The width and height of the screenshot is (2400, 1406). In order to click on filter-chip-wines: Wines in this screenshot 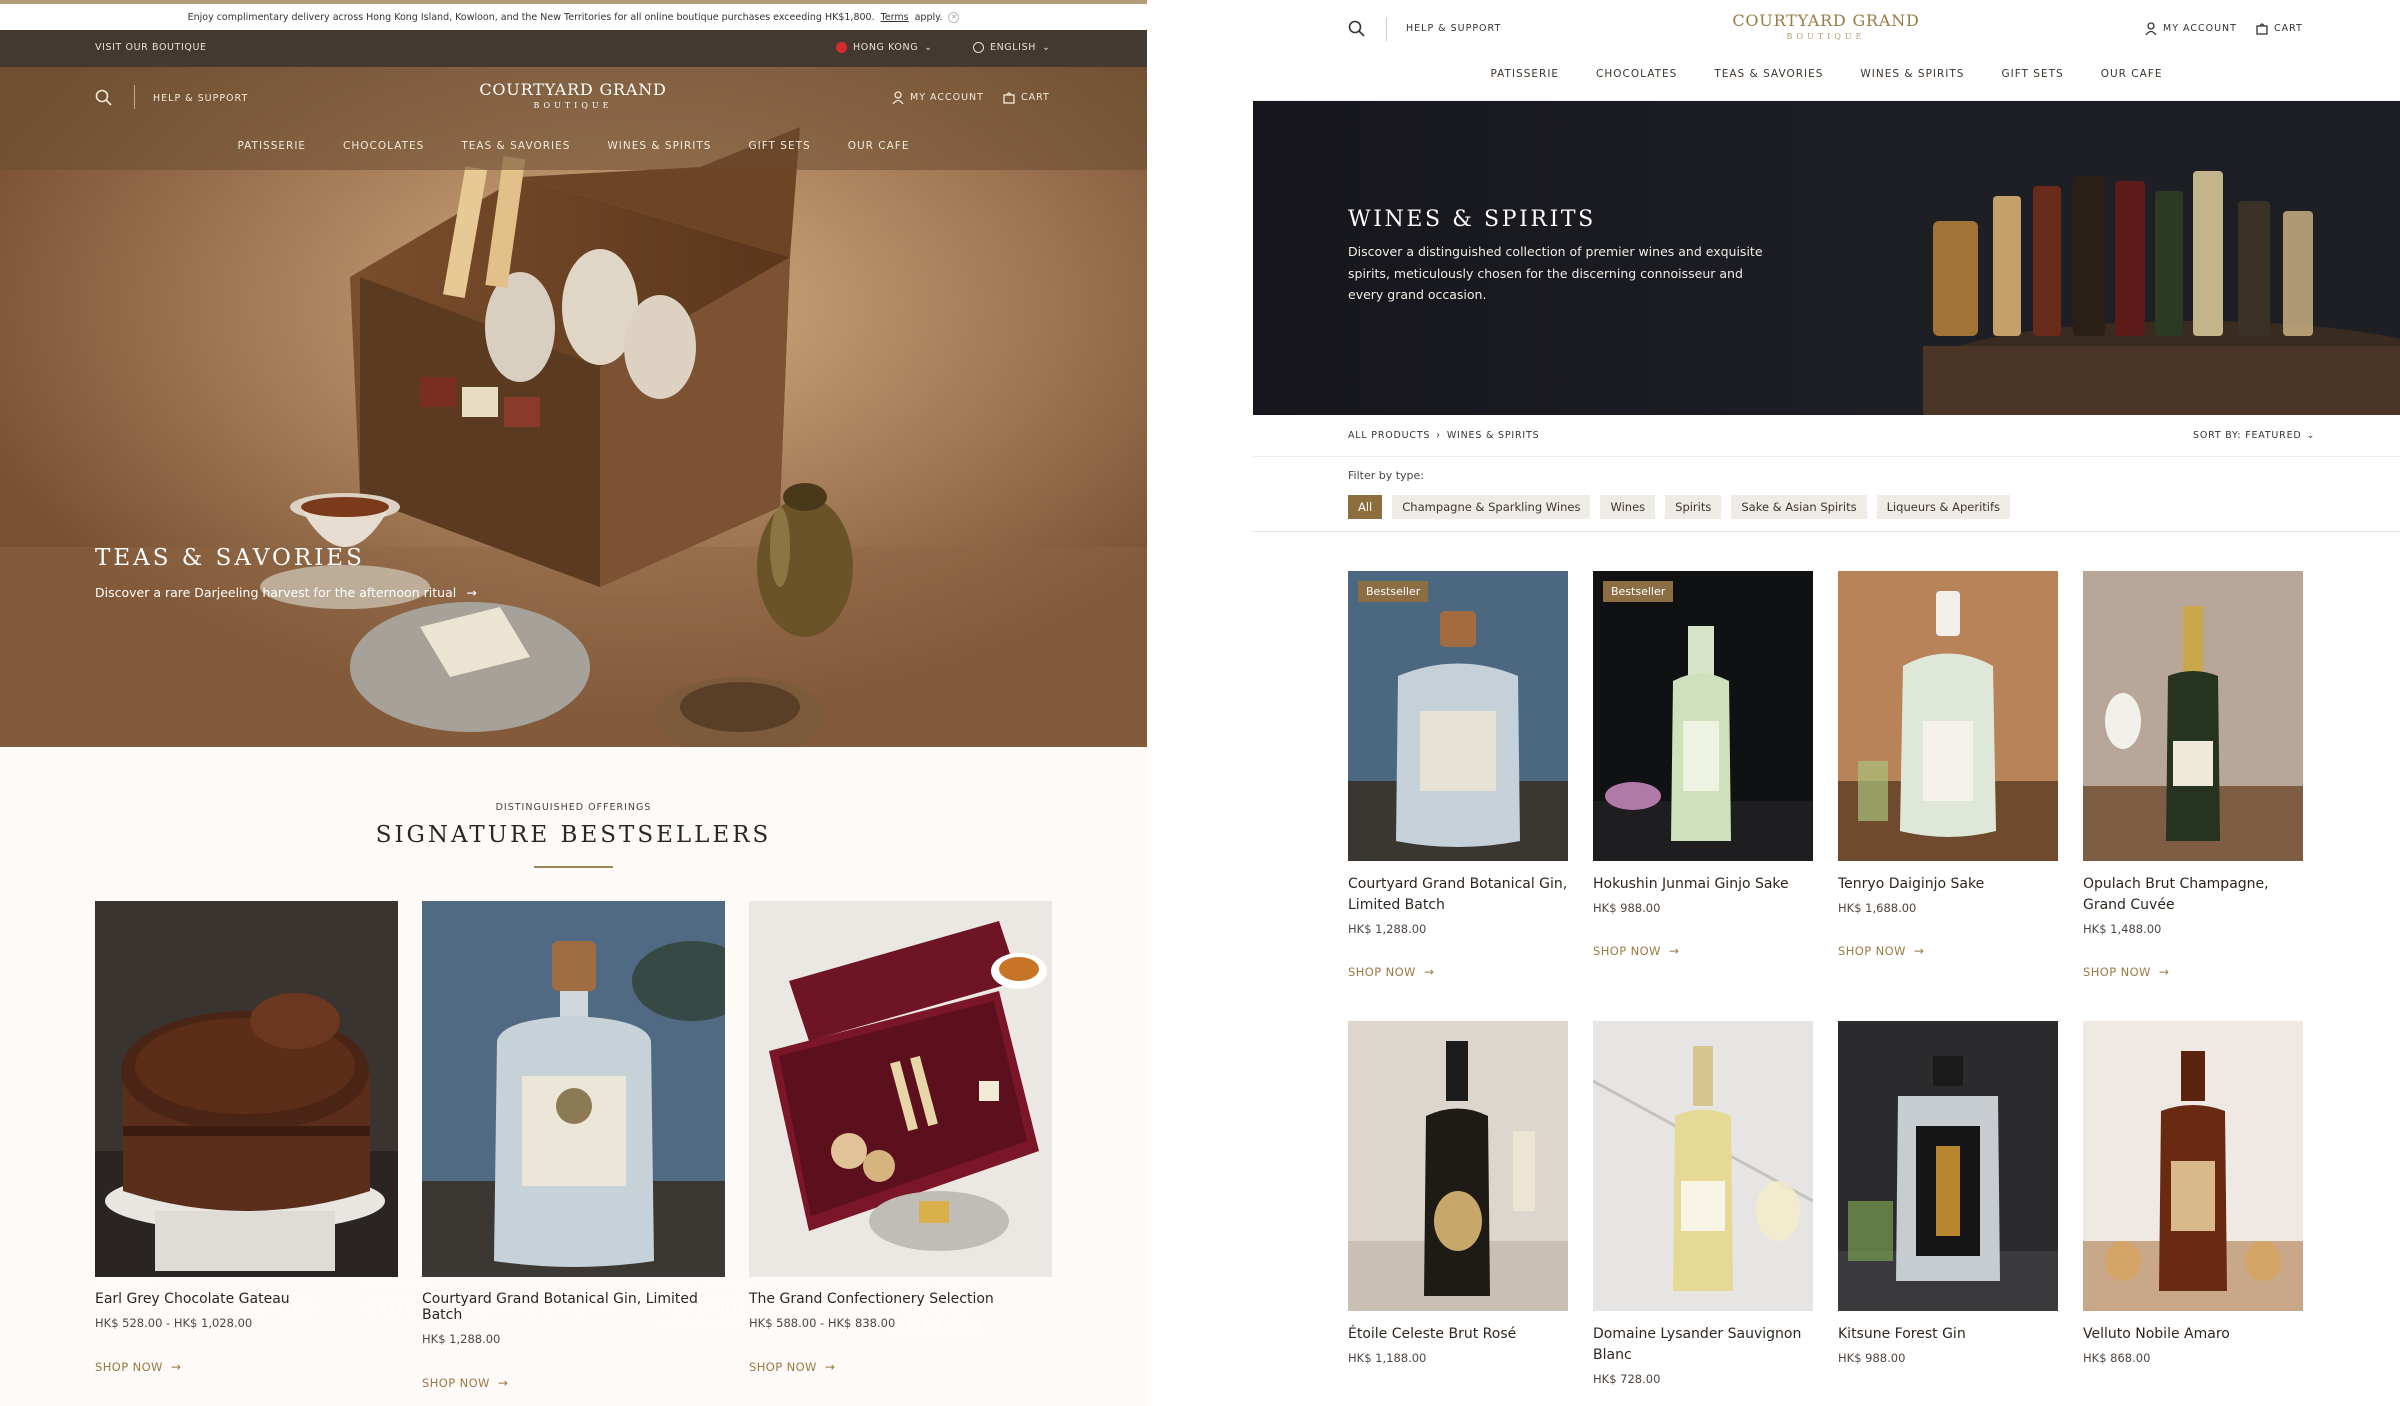, I will do `click(1628, 507)`.